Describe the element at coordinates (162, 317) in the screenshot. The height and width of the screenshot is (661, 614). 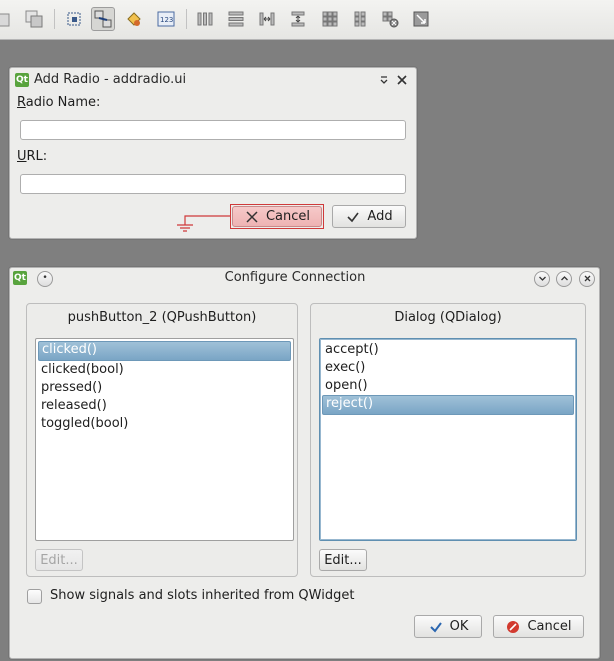
I see `signals-groupbox-title: pushButton_2 (QPushButton)` at that location.